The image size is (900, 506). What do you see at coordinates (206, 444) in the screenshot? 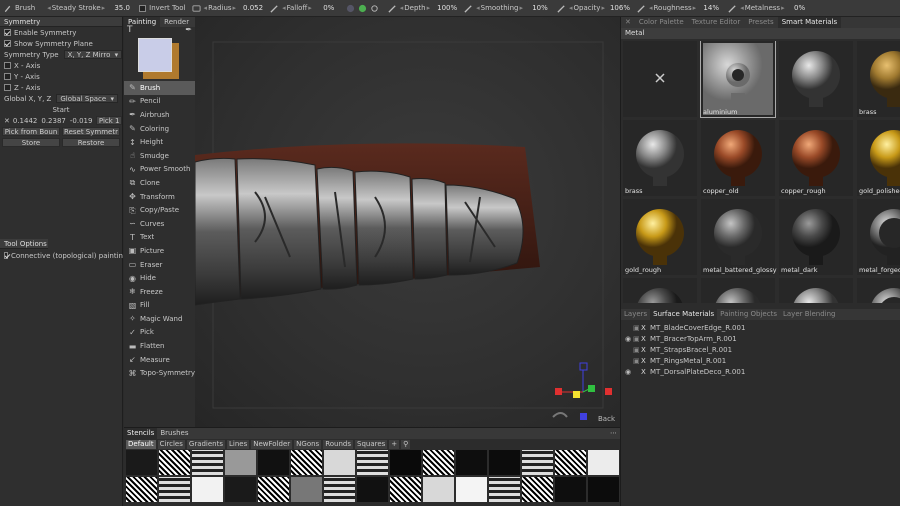
I see `cat-gradients: Gradients` at bounding box center [206, 444].